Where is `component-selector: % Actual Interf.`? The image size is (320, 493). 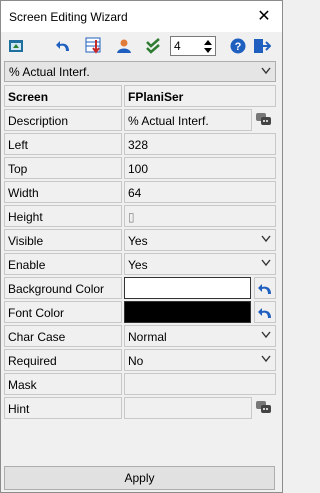 component-selector: % Actual Interf. is located at coordinates (140, 71).